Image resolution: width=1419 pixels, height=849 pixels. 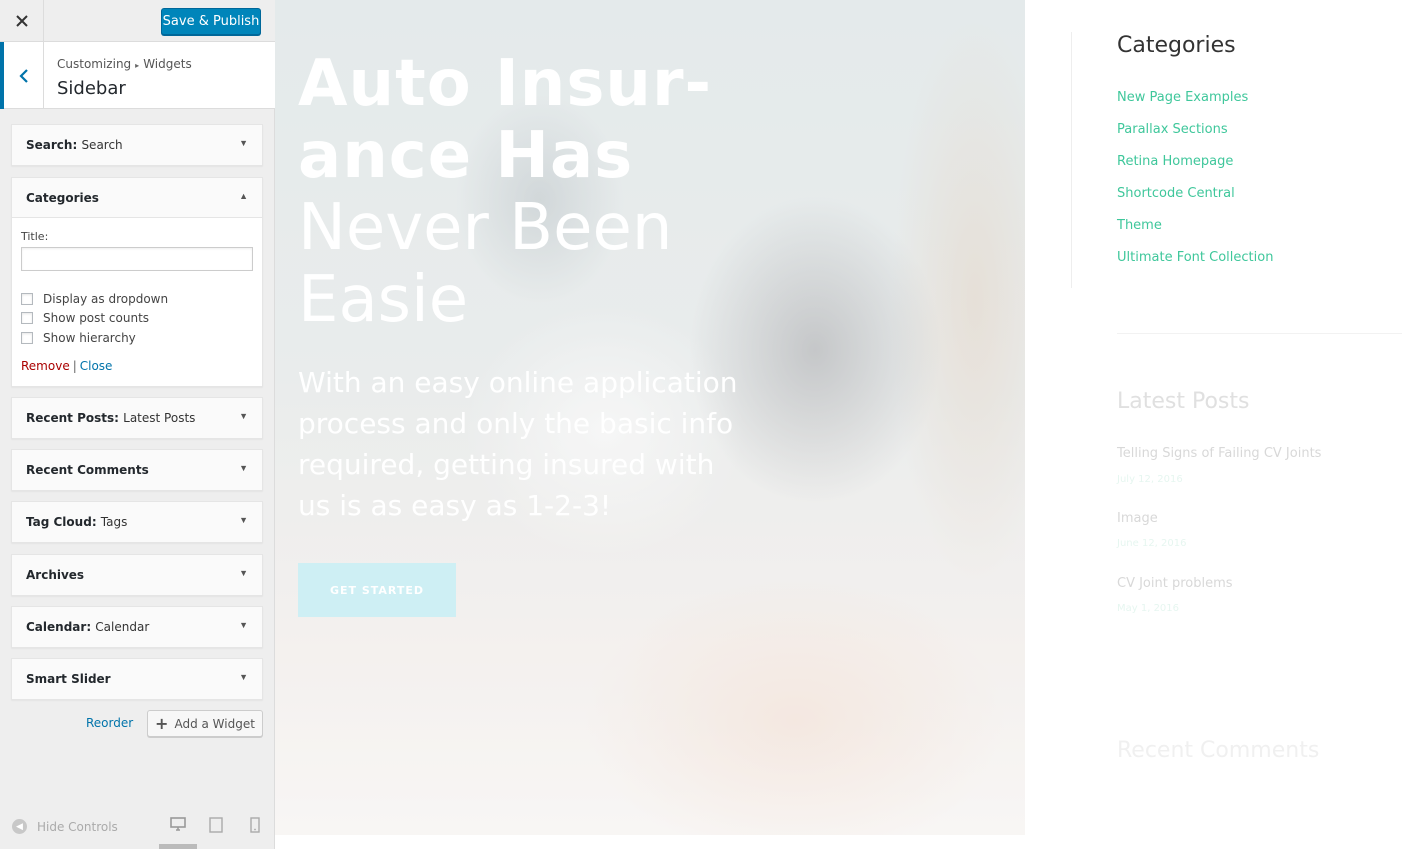 What do you see at coordinates (137, 65) in the screenshot?
I see `breadcrumb-arrow-icon: ▸` at bounding box center [137, 65].